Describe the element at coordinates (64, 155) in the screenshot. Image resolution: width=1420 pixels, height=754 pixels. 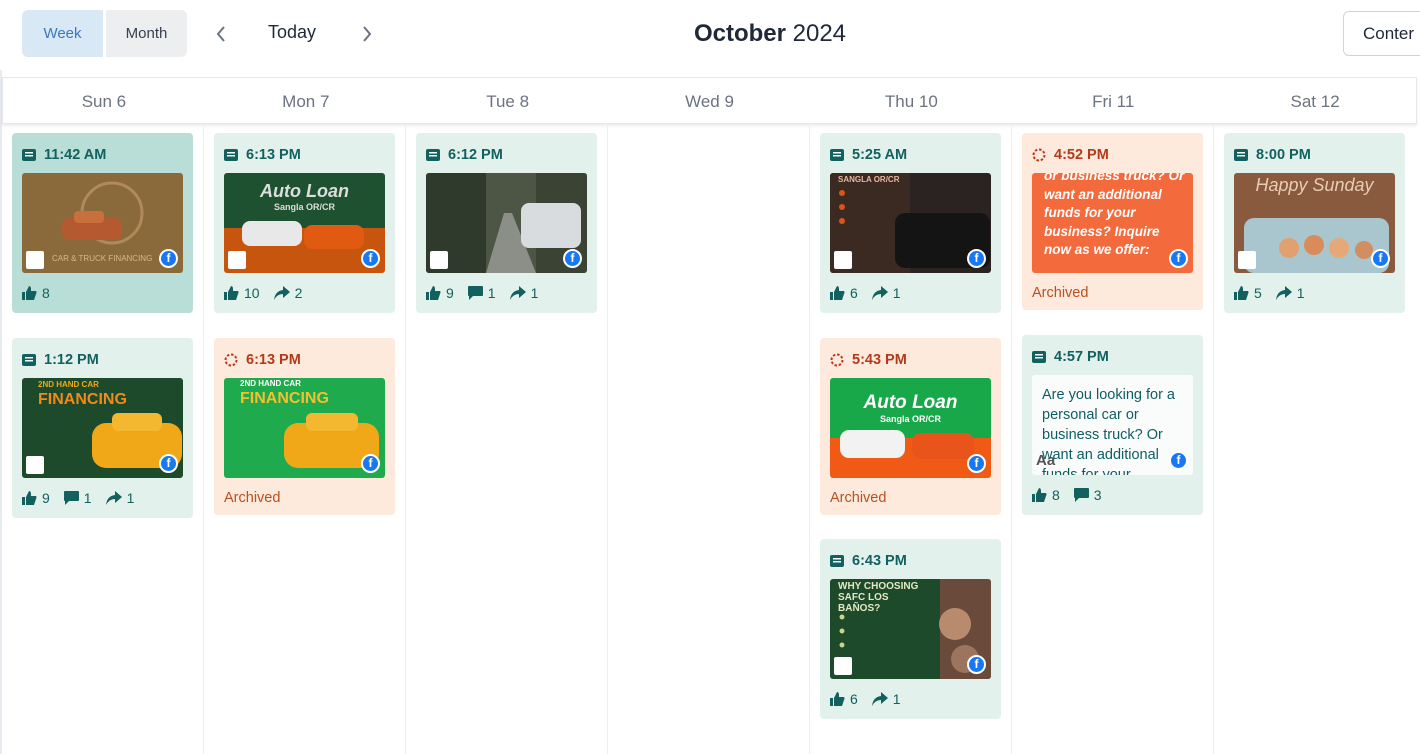
I see `post-time: 11:42 AM` at that location.